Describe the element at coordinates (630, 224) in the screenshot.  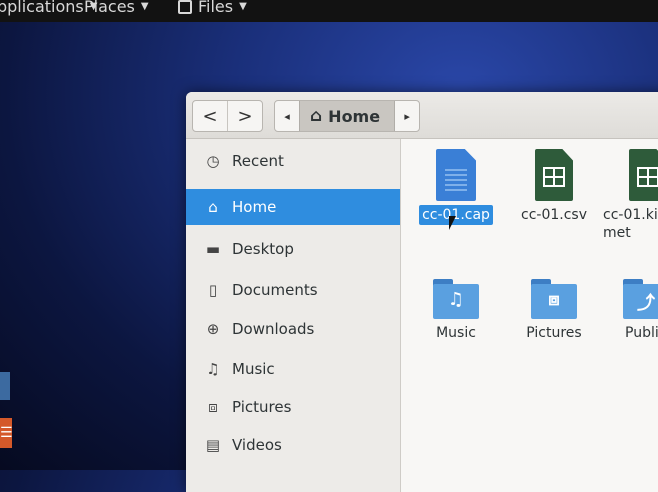
I see `file-name: cc-01.kismet` at that location.